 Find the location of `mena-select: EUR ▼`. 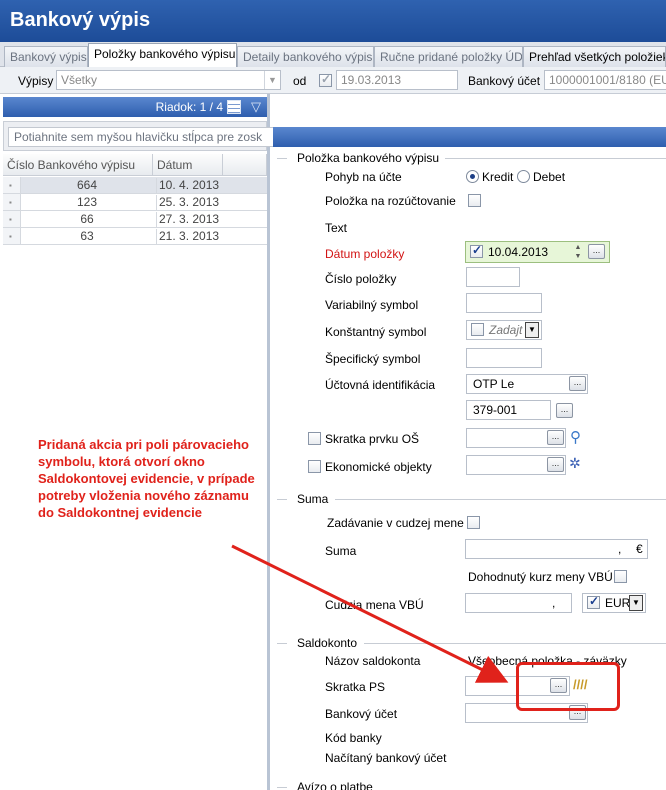

mena-select: EUR ▼ is located at coordinates (614, 603).